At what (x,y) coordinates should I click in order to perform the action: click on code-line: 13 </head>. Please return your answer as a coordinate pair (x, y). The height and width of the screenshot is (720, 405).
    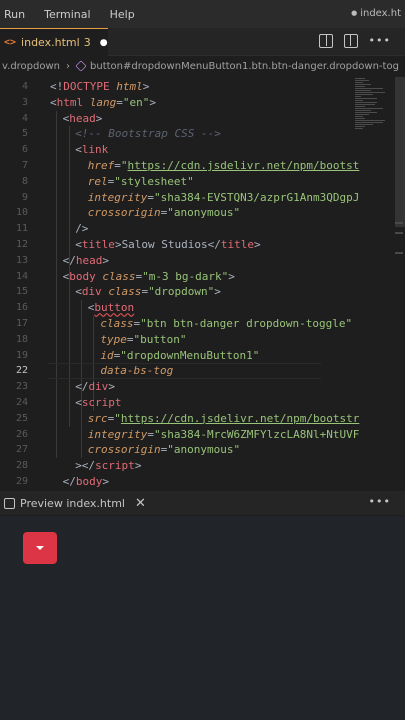
    Looking at the image, I should click on (197, 261).